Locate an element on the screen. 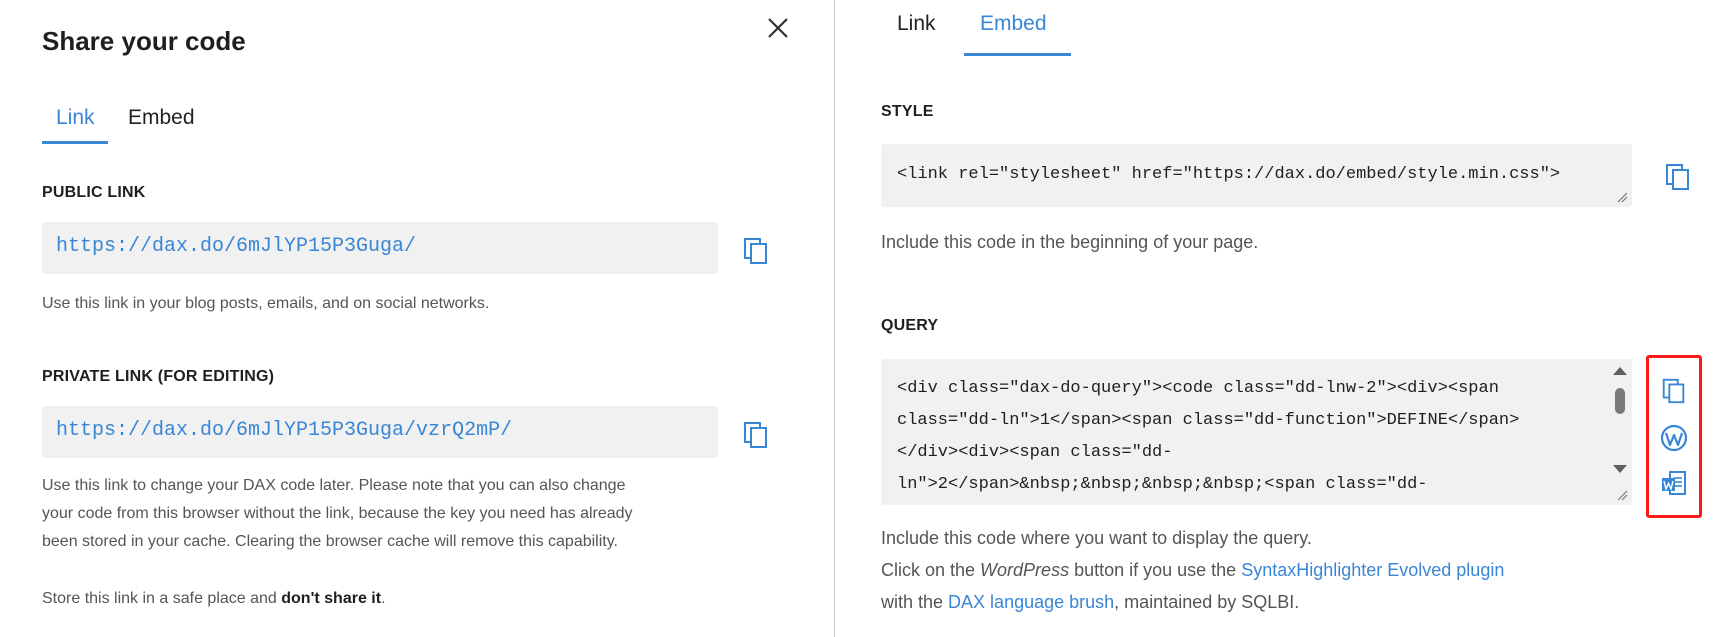 The height and width of the screenshot is (637, 1726). private-link-label: PRIVATE LINK (FOR EDITING) is located at coordinates (158, 376).